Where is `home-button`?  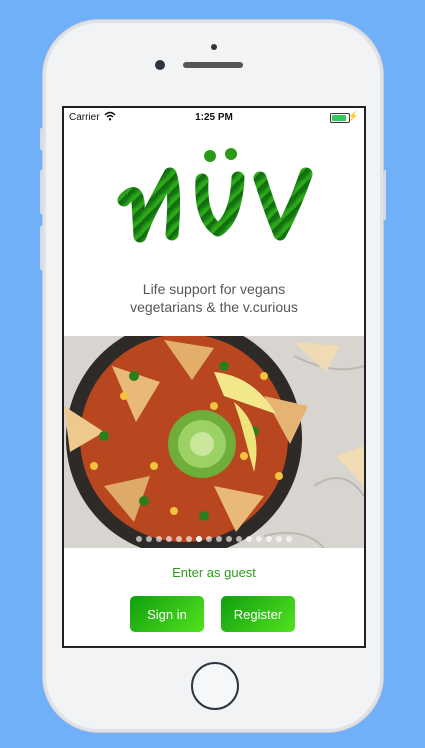 home-button is located at coordinates (215, 686).